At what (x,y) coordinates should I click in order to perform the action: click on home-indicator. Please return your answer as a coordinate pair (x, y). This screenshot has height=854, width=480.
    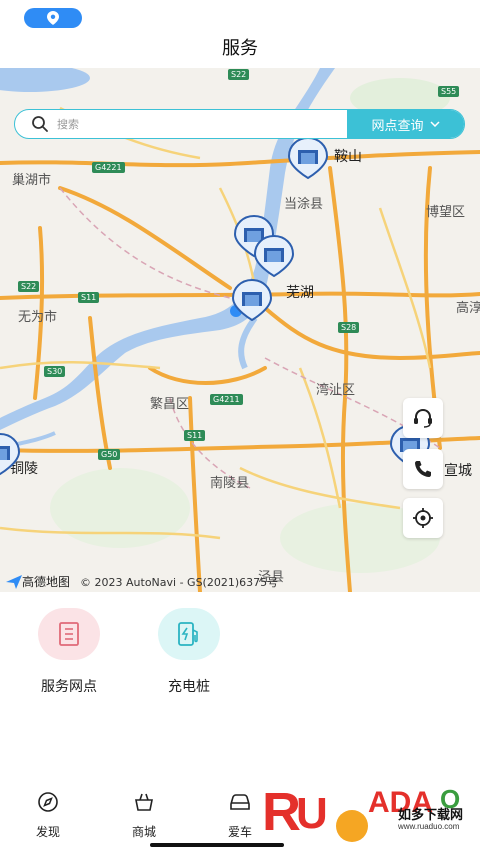
    Looking at the image, I should click on (217, 845).